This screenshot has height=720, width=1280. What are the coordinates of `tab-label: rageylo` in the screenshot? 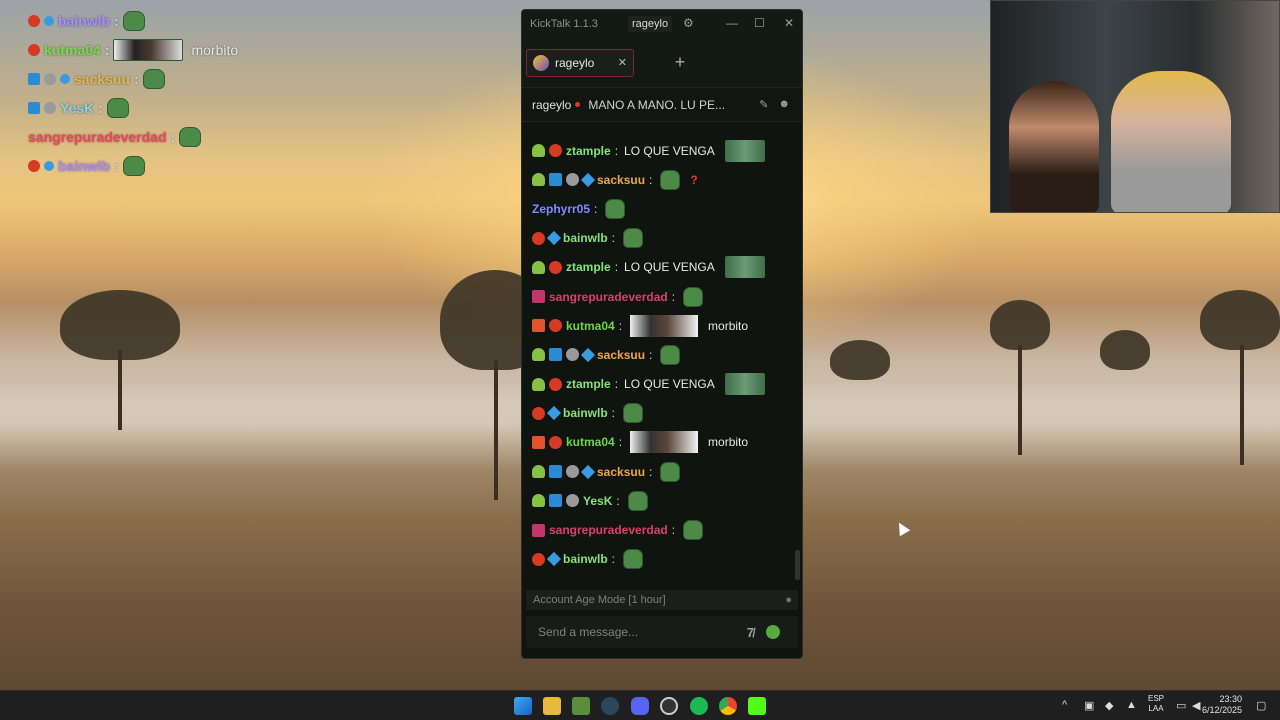 It's located at (575, 62).